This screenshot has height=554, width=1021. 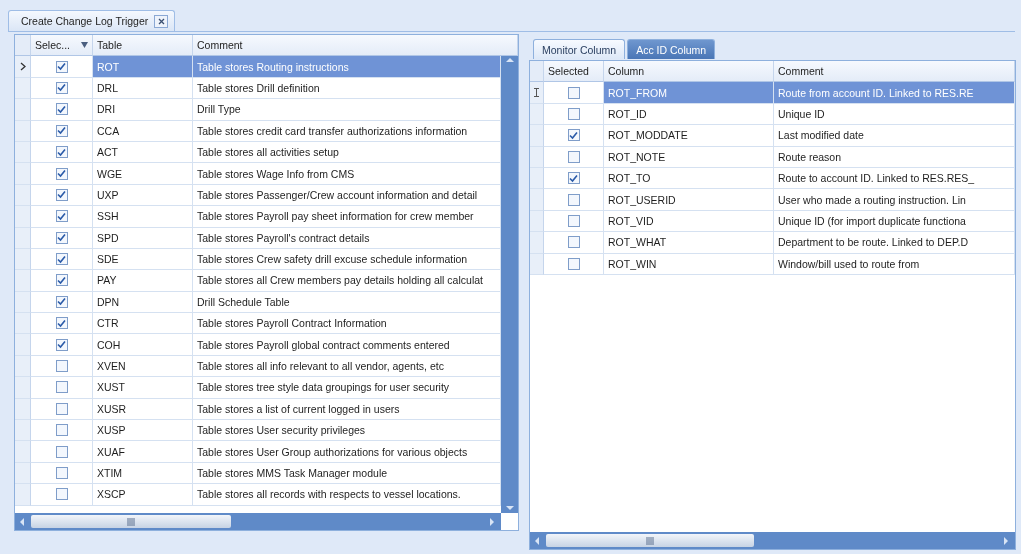 What do you see at coordinates (347, 174) in the screenshot?
I see `comment-cell: Table stores Wage Info from CMS` at bounding box center [347, 174].